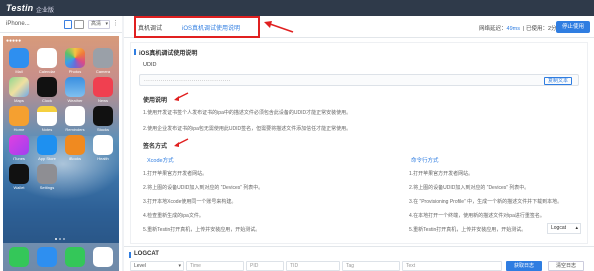 The image size is (594, 271). Describe the element at coordinates (557, 81) in the screenshot. I see `copy-button: 复制文本` at that location.